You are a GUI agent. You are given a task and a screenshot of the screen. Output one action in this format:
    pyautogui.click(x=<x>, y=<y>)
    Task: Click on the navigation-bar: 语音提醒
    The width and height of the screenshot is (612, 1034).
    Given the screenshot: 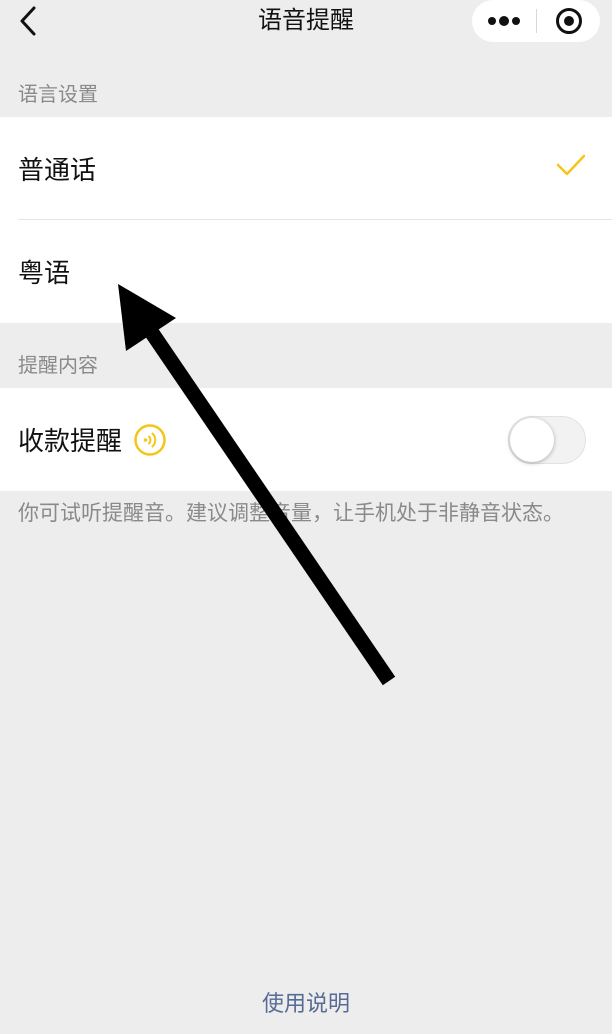 What is the action you would take?
    pyautogui.click(x=306, y=22)
    